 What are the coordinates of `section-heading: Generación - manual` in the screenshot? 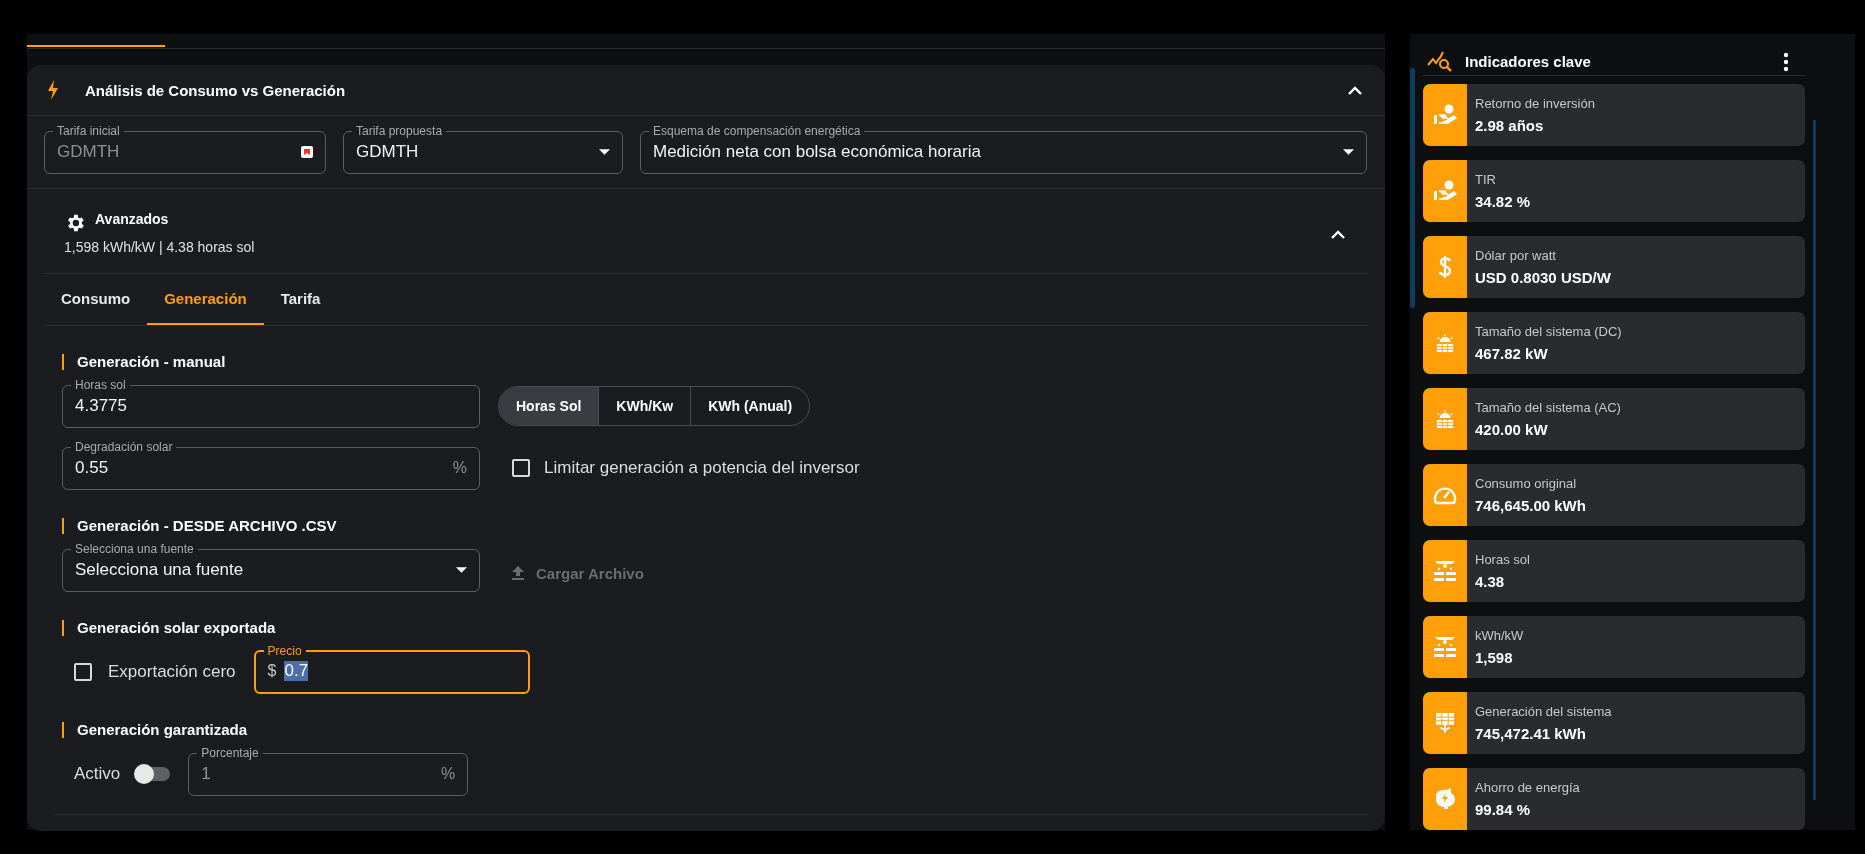 It's located at (723, 362).